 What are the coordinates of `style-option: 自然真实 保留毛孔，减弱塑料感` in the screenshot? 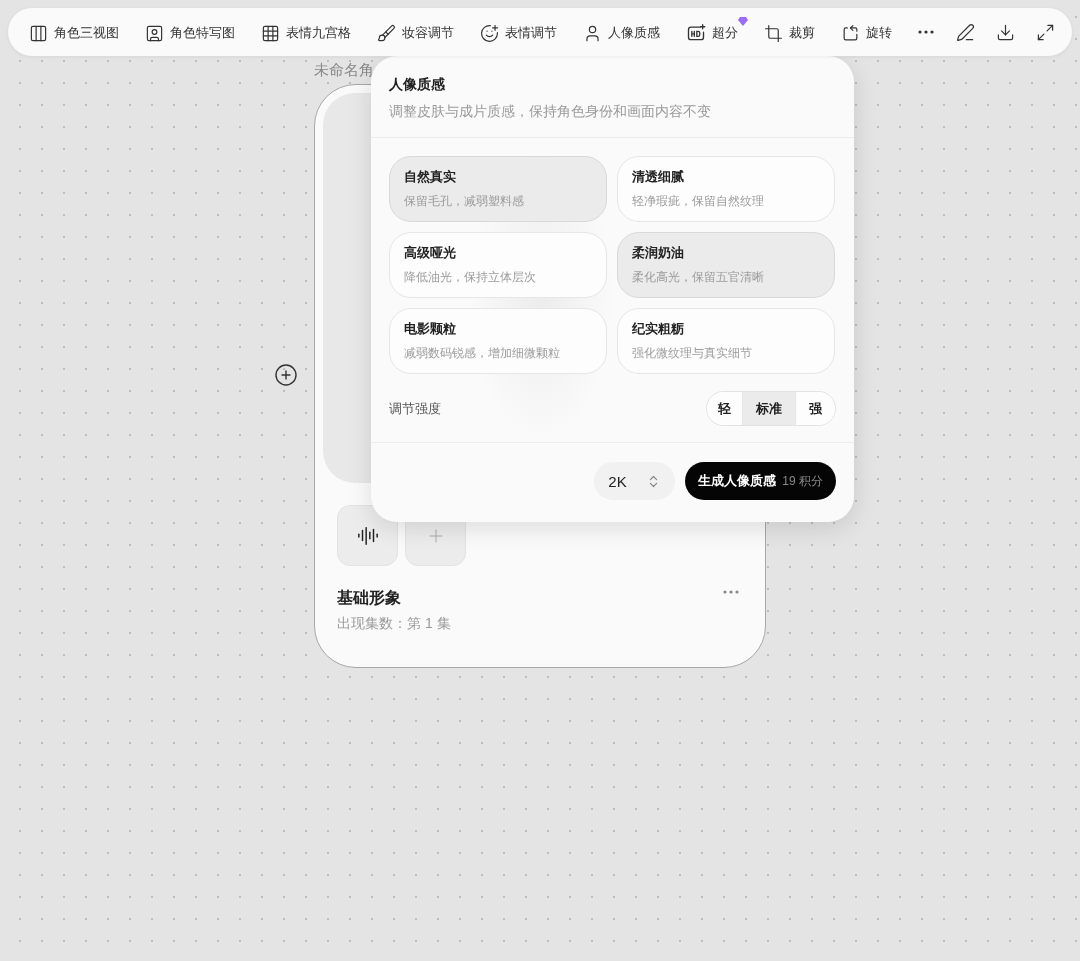 It's located at (498, 189).